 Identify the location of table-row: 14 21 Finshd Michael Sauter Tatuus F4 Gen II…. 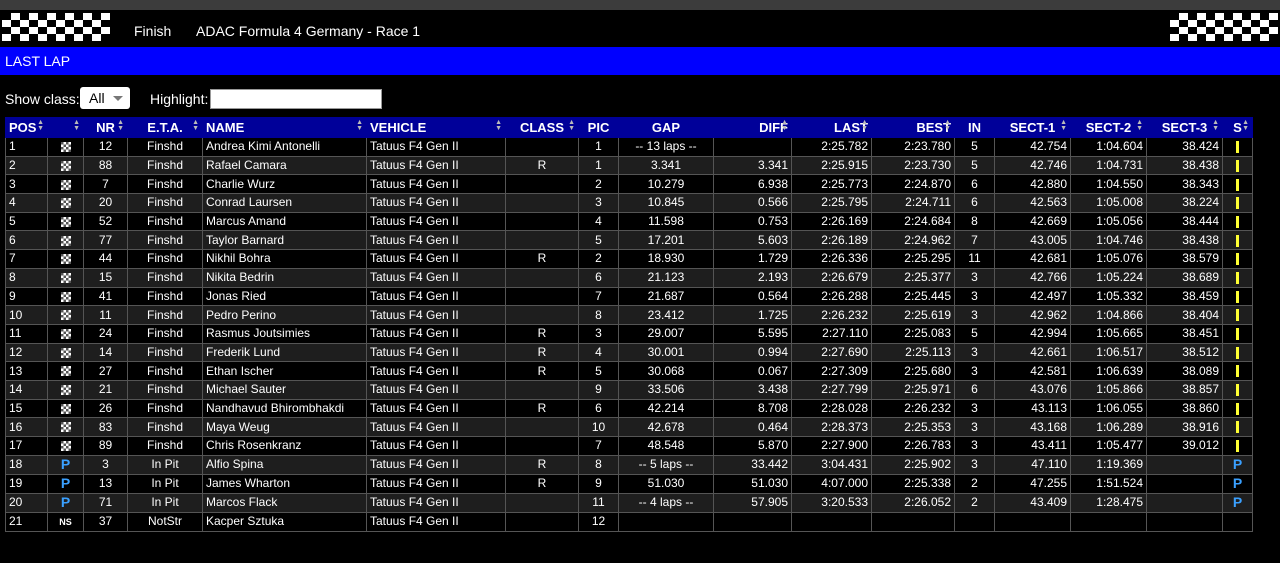
(629, 389).